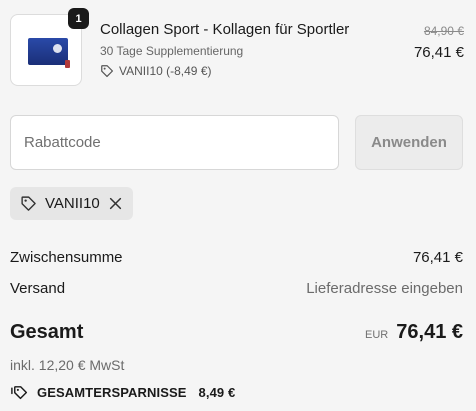  I want to click on applied-code-label: VANII10, so click(72, 203).